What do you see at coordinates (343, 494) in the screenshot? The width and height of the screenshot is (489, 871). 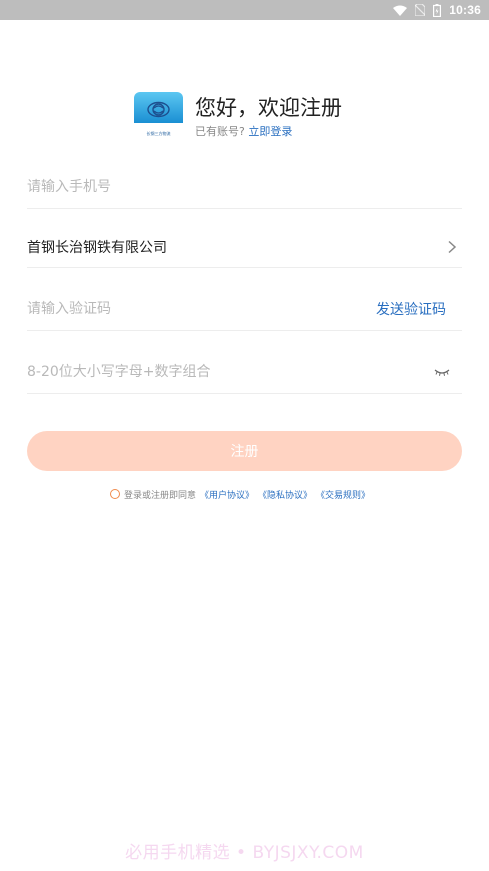 I see `trade-rules-link: 《交易规则》` at bounding box center [343, 494].